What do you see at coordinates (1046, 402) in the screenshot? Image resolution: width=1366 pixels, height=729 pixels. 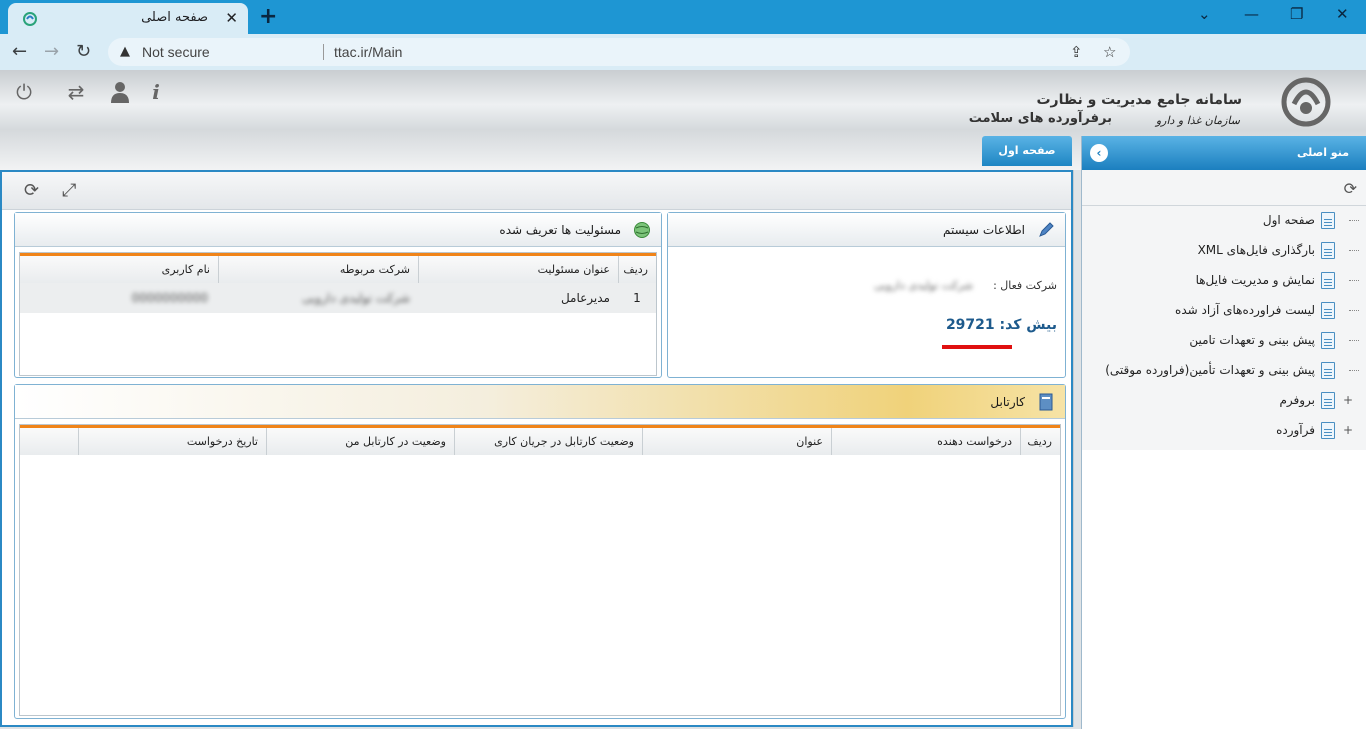 I see `book-icon` at bounding box center [1046, 402].